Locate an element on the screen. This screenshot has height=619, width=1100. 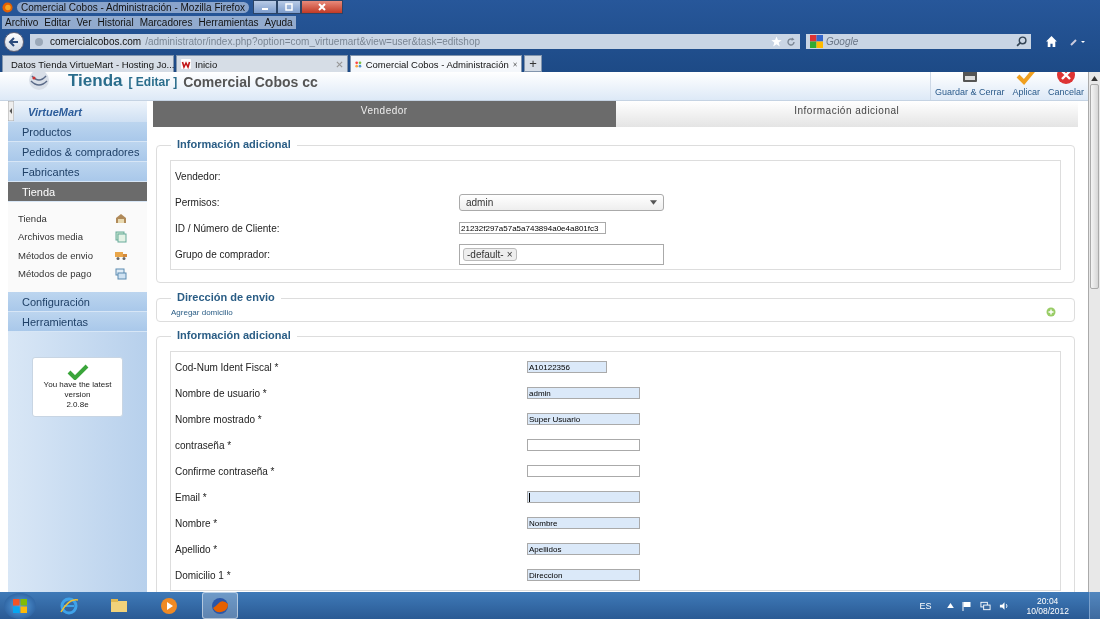
clock-time: 20:04 is located at coordinates (1048, 600).